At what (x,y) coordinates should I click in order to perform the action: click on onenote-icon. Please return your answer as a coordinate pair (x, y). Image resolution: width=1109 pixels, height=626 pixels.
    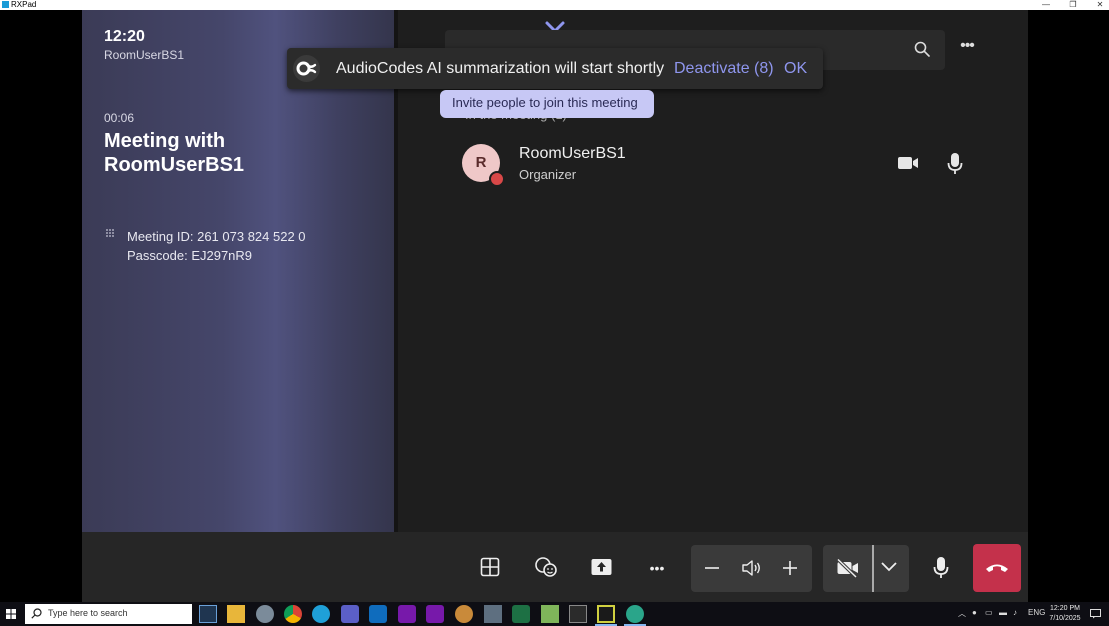
    Looking at the image, I should click on (407, 614).